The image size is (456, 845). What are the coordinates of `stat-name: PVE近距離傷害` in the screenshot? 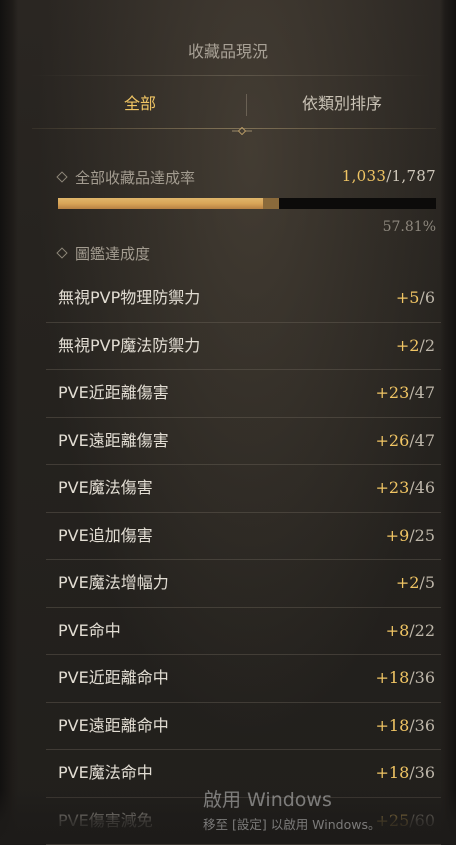 It's located at (113, 393).